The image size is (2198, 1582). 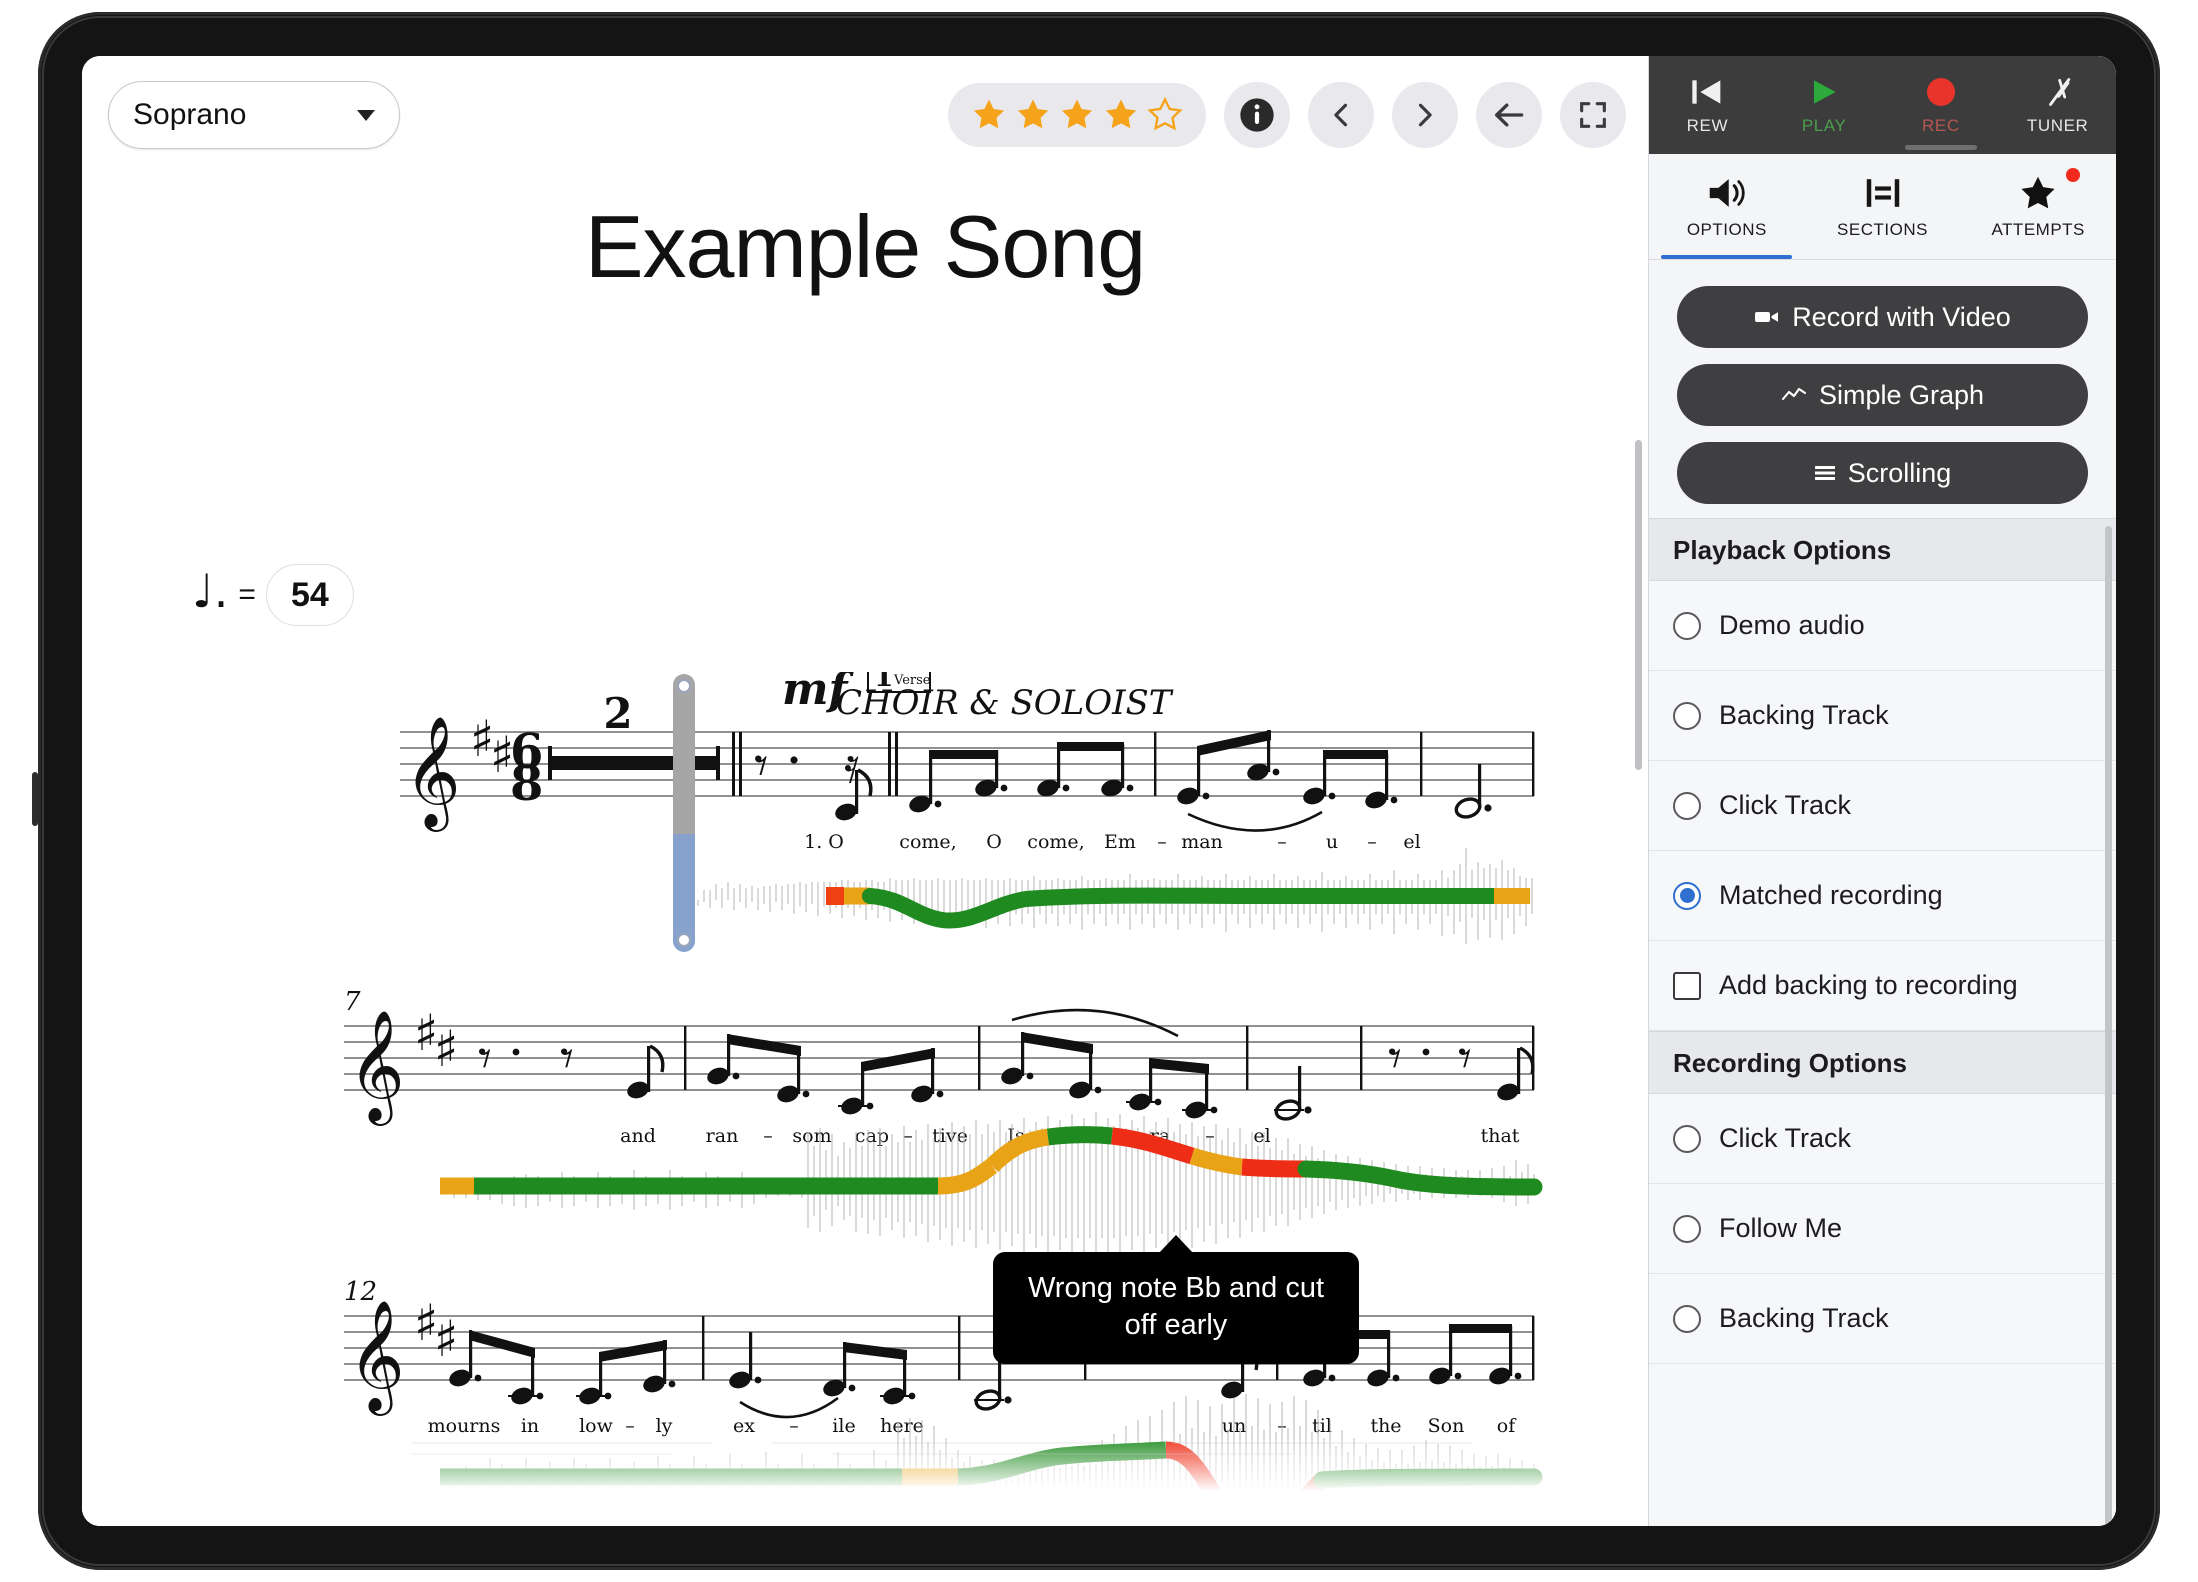 I want to click on svg-text: 2, so click(x=617, y=713).